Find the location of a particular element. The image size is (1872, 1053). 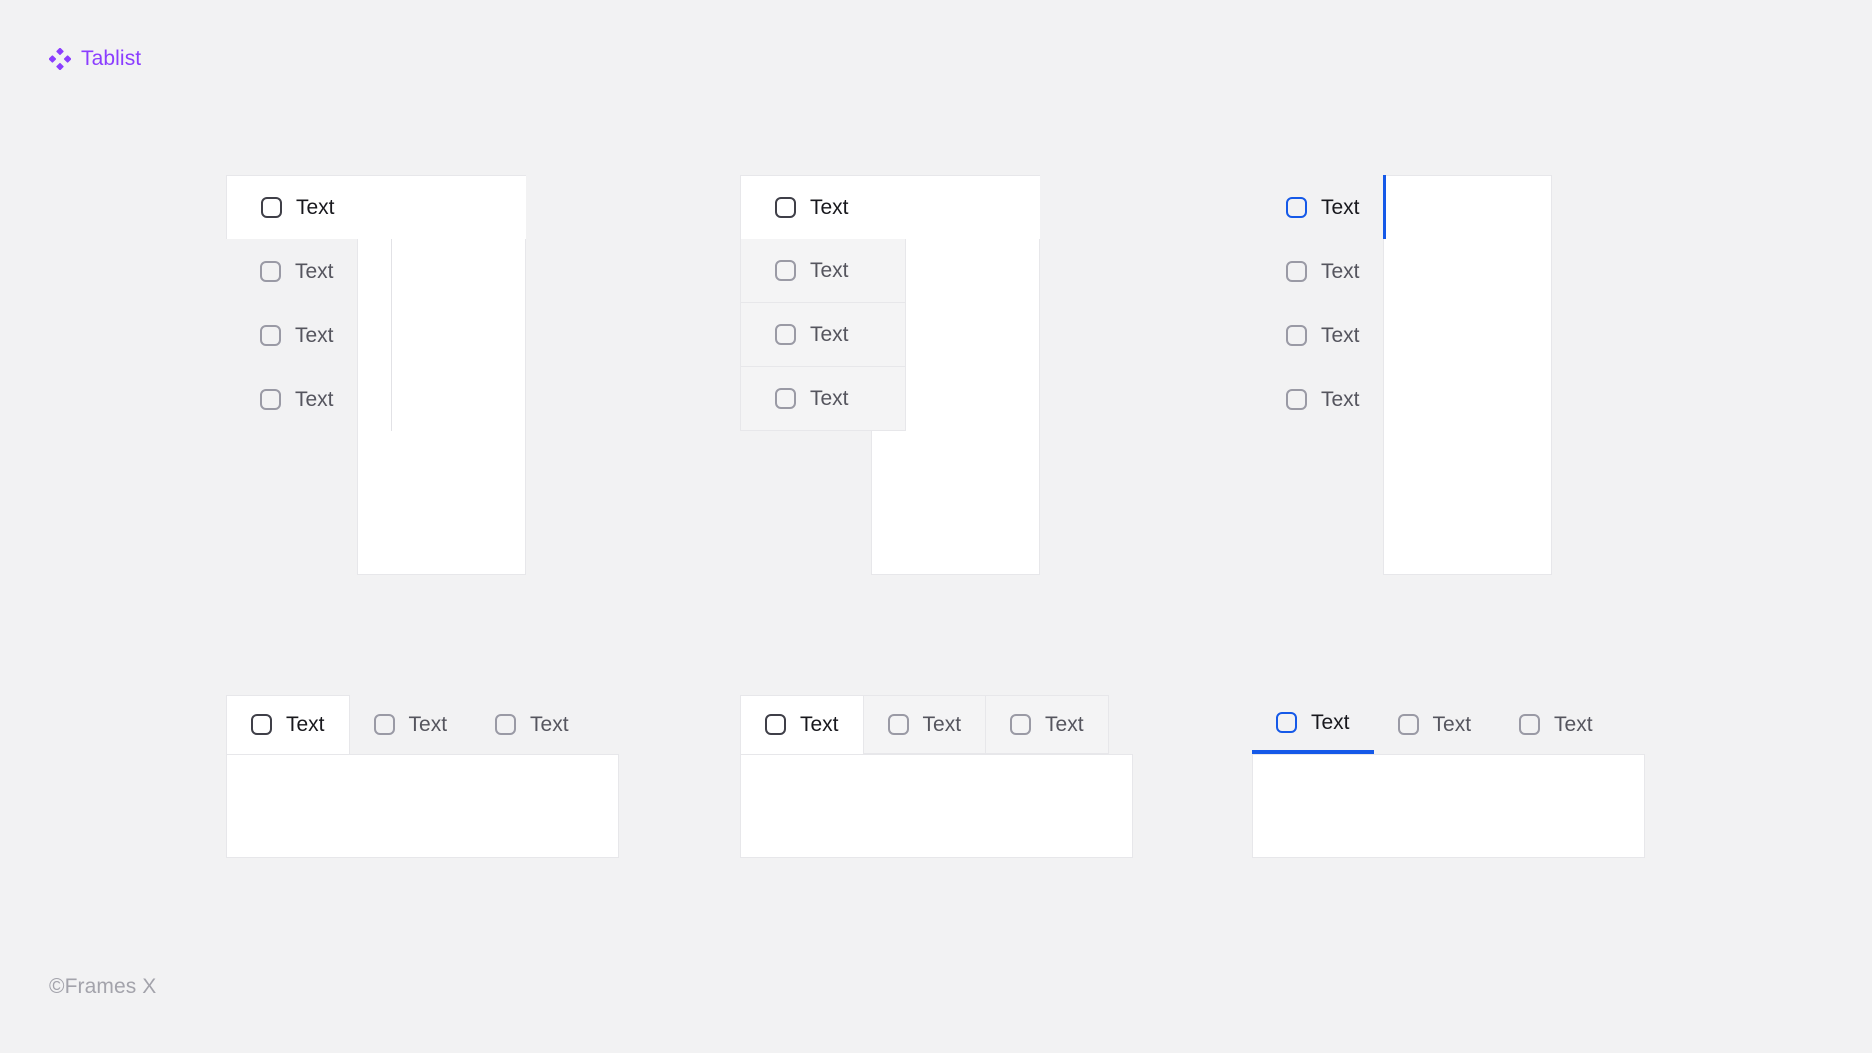

tab-vertical-bordered-3: Text is located at coordinates (823, 335).